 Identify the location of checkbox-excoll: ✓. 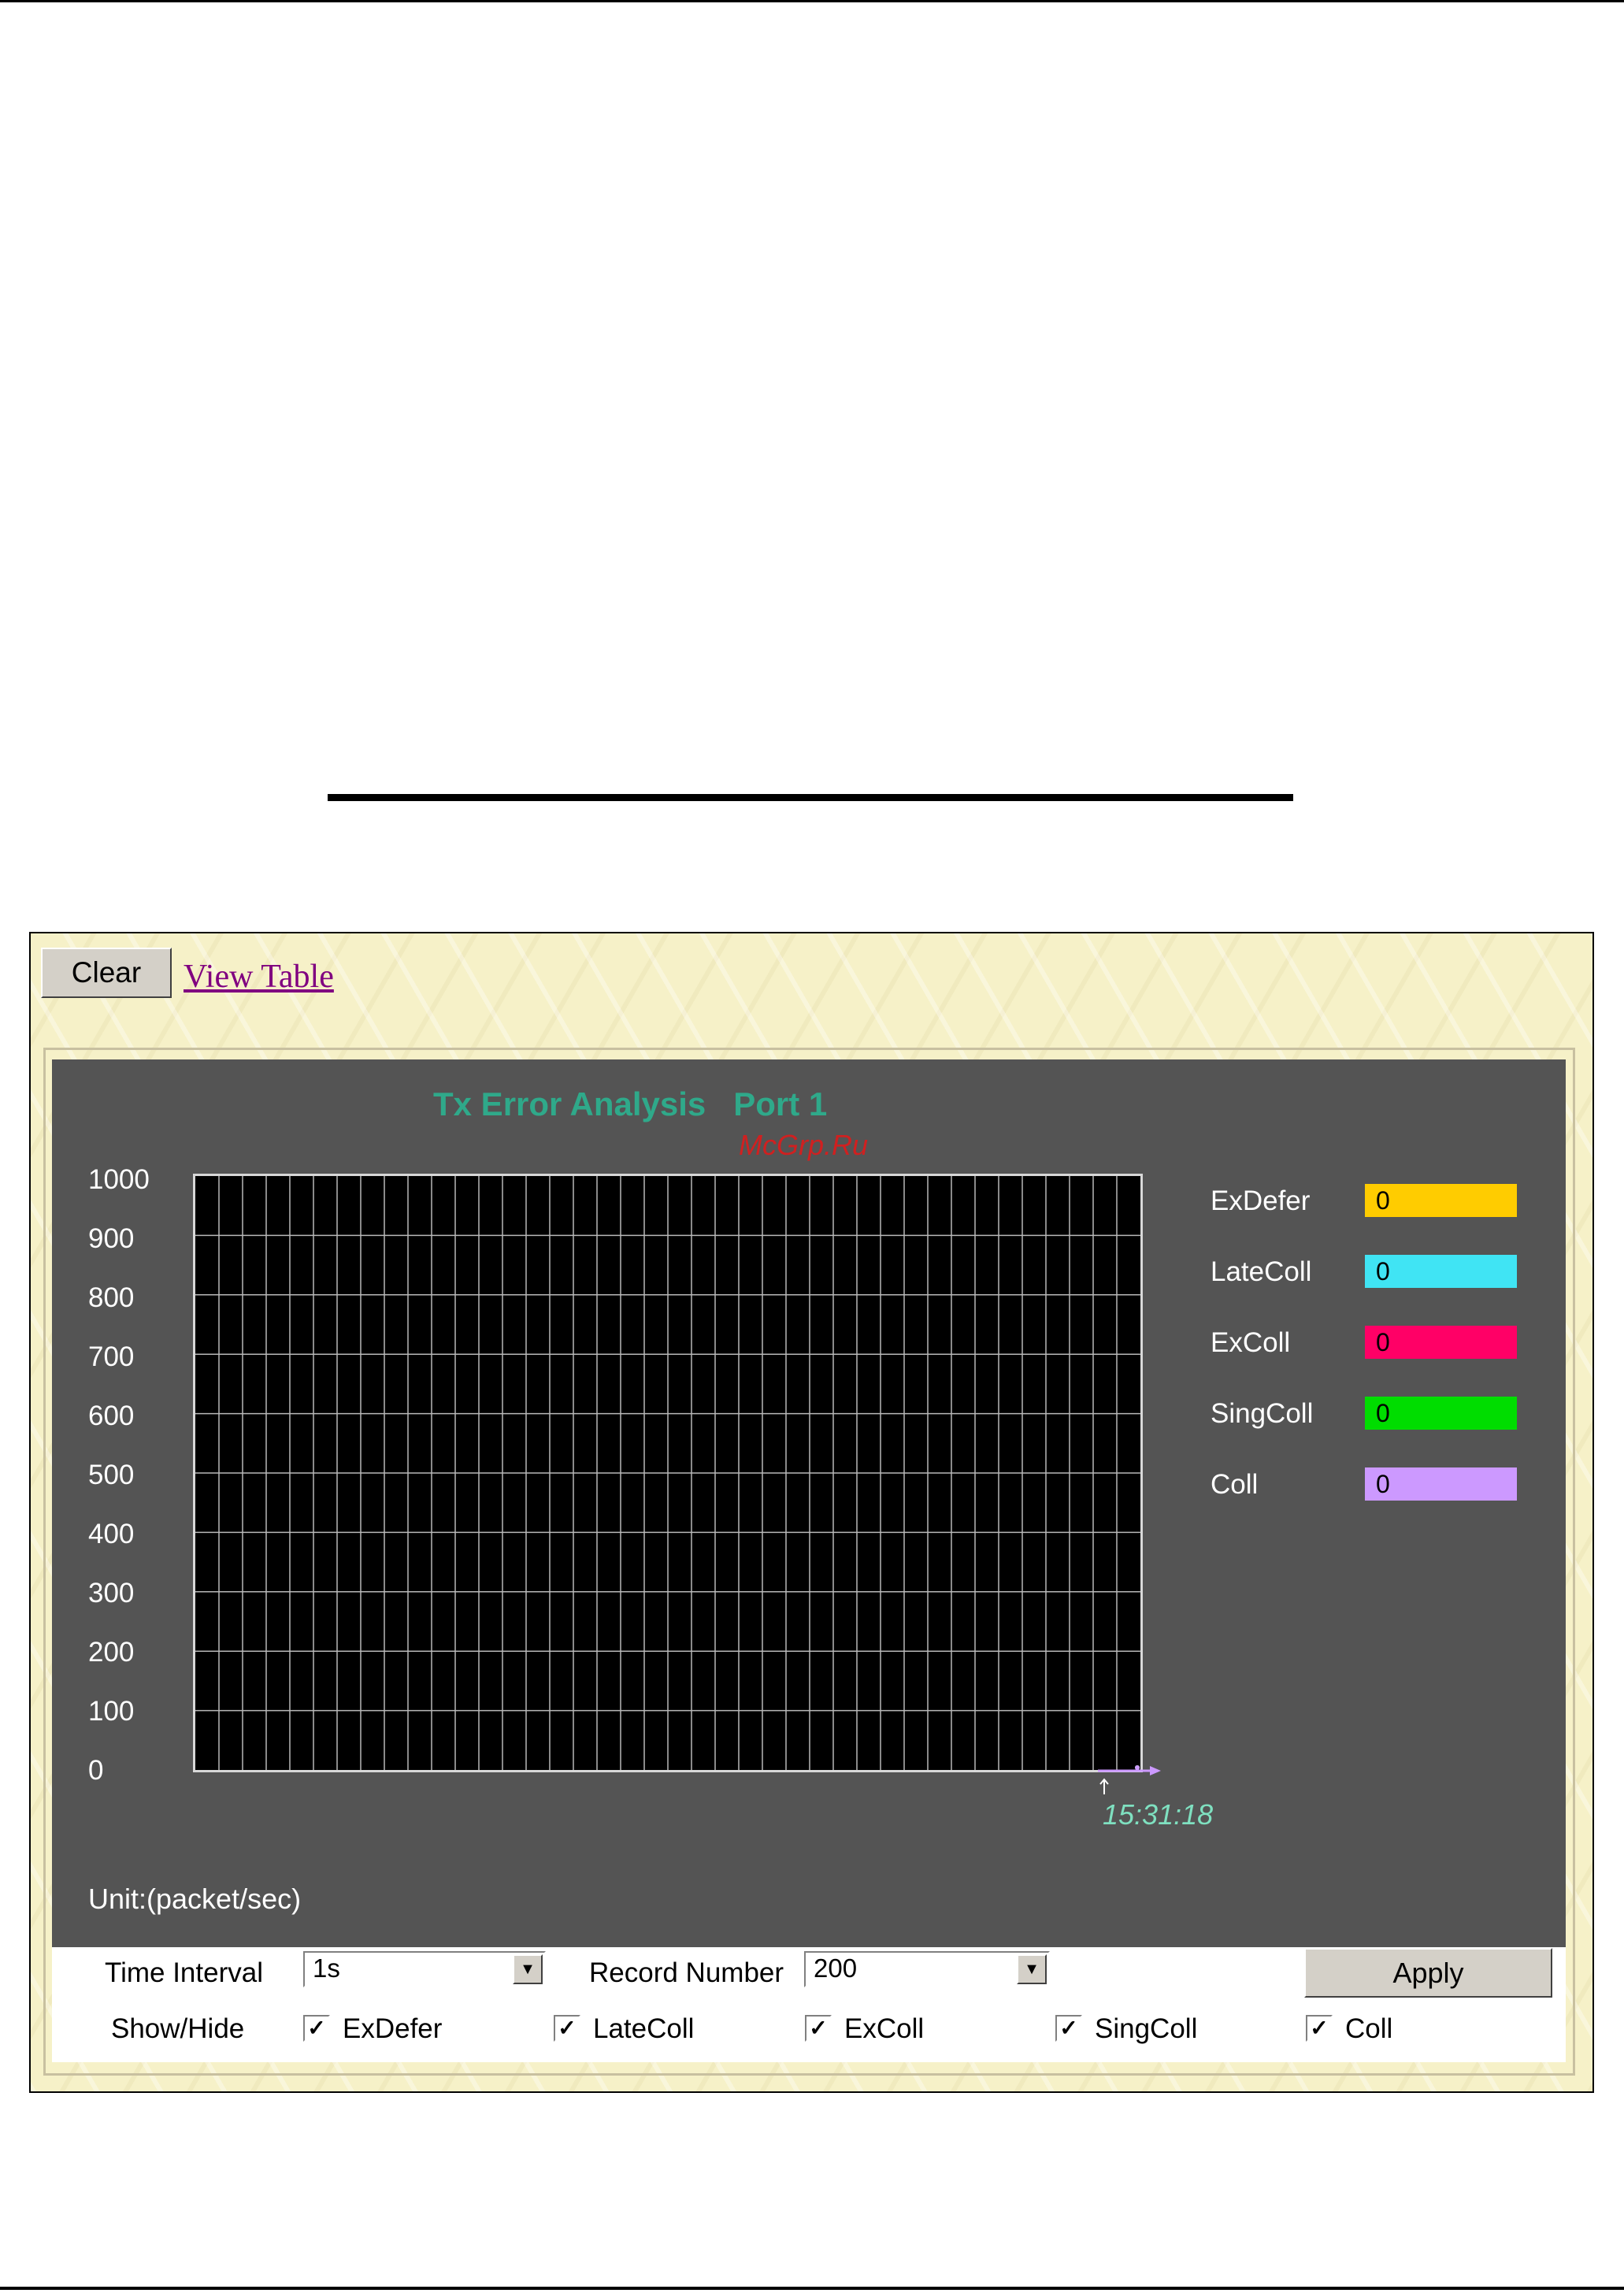
(818, 2029).